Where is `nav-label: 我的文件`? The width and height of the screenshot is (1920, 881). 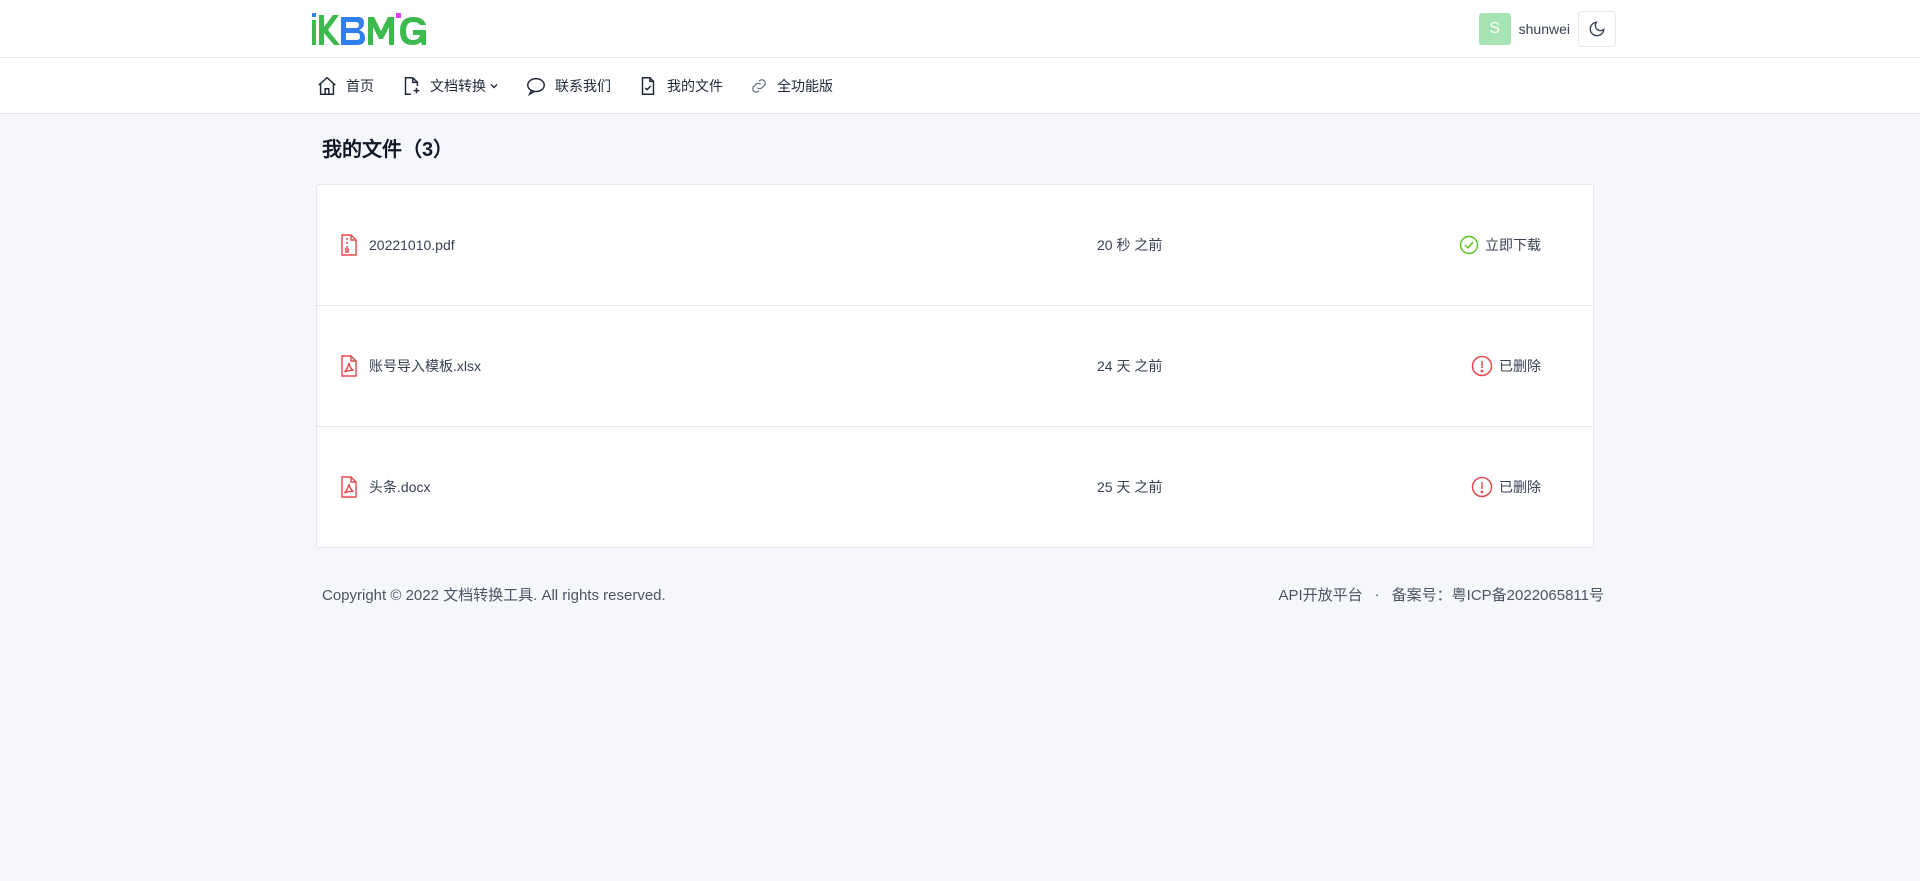
nav-label: 我的文件 is located at coordinates (695, 86).